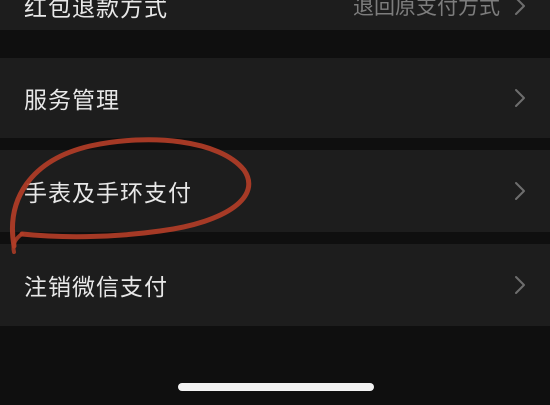  Describe the element at coordinates (275, 15) in the screenshot. I see `settings-item-red-packet-refund: 红包退款方式 退回原支付方式` at that location.